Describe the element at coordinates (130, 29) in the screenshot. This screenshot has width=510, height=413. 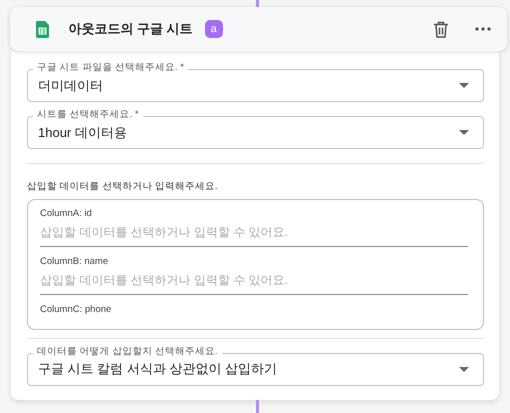
I see `card-title: 아웃코드의 구글 시트` at that location.